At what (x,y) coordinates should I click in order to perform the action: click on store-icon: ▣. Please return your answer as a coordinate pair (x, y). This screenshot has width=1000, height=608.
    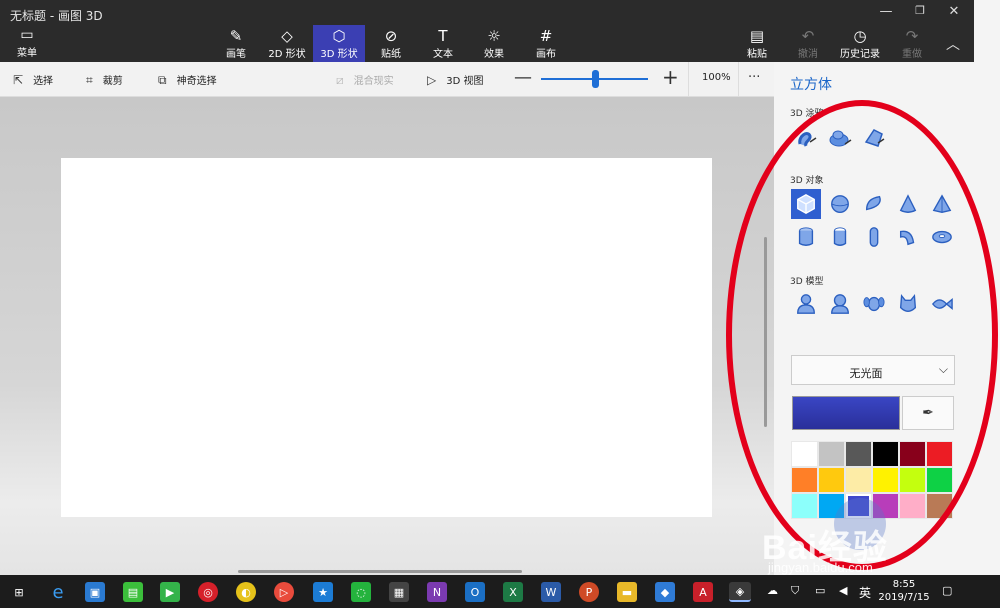
    Looking at the image, I should click on (95, 592).